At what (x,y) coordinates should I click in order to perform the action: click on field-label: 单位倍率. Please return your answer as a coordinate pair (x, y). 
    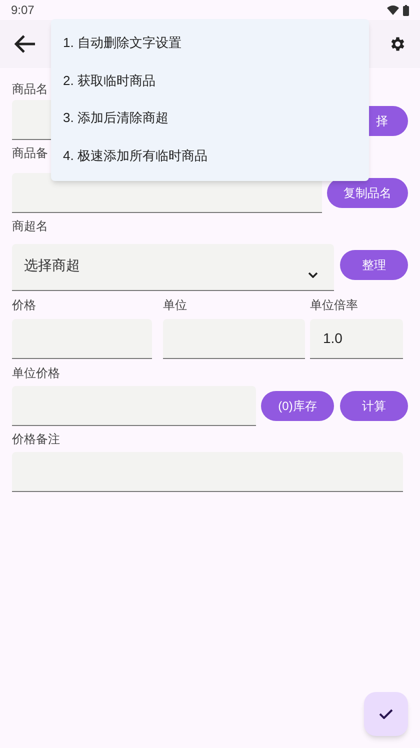
    Looking at the image, I should click on (334, 305).